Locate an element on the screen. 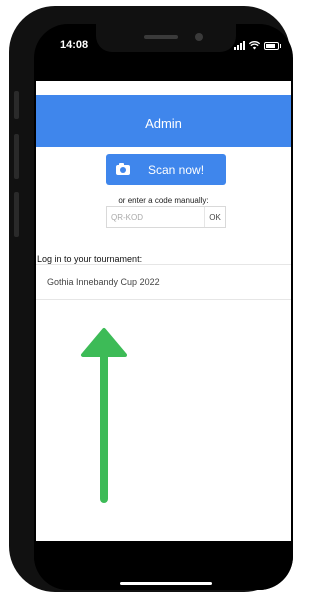 The height and width of the screenshot is (596, 320). admin-header: Admin is located at coordinates (163, 121).